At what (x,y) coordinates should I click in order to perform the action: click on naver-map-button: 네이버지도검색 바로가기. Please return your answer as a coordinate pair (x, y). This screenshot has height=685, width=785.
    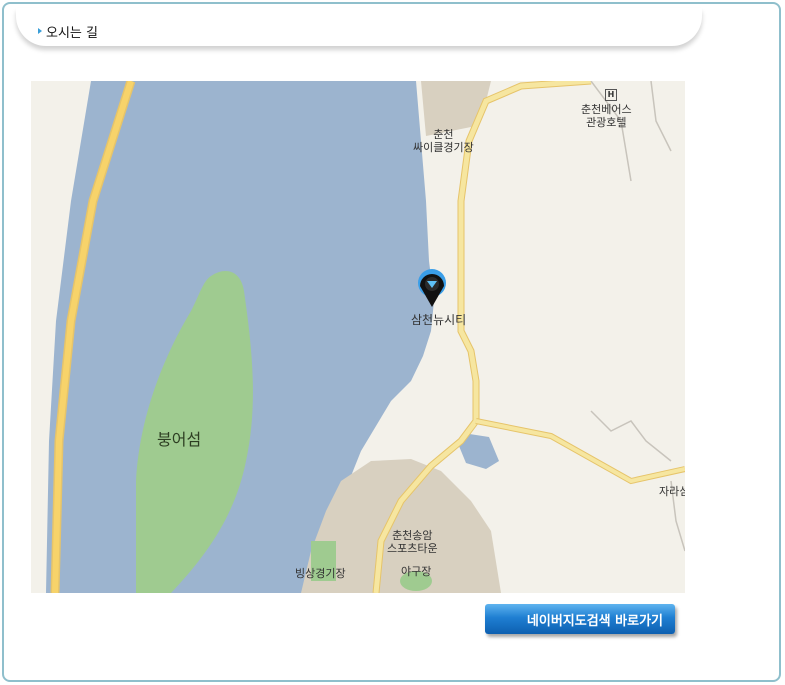
    Looking at the image, I should click on (580, 619).